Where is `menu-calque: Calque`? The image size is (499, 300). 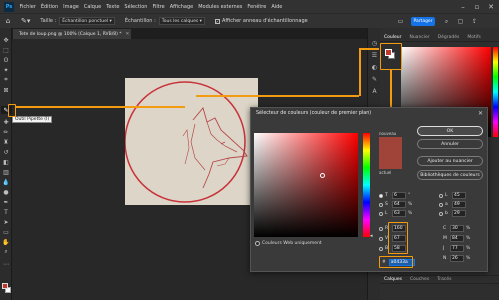
menu-calque: Calque is located at coordinates (92, 7).